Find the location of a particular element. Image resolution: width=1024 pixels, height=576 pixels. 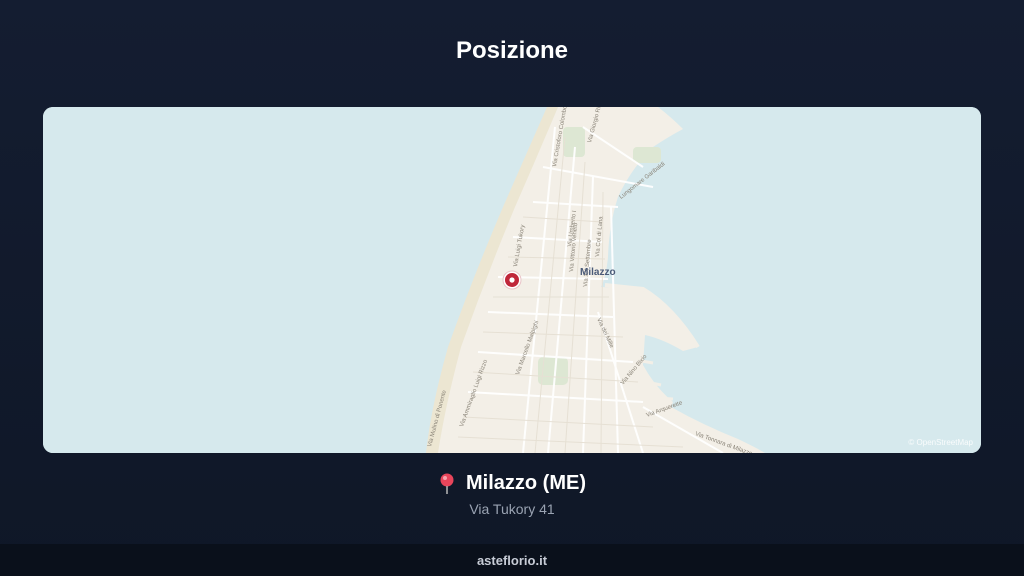

location-marker-icon is located at coordinates (512, 280).